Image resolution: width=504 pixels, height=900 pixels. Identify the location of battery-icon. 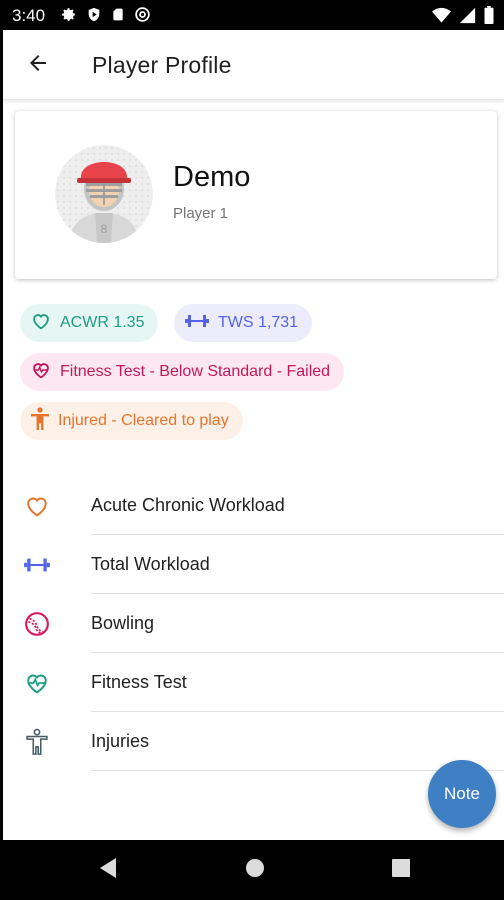
(489, 17).